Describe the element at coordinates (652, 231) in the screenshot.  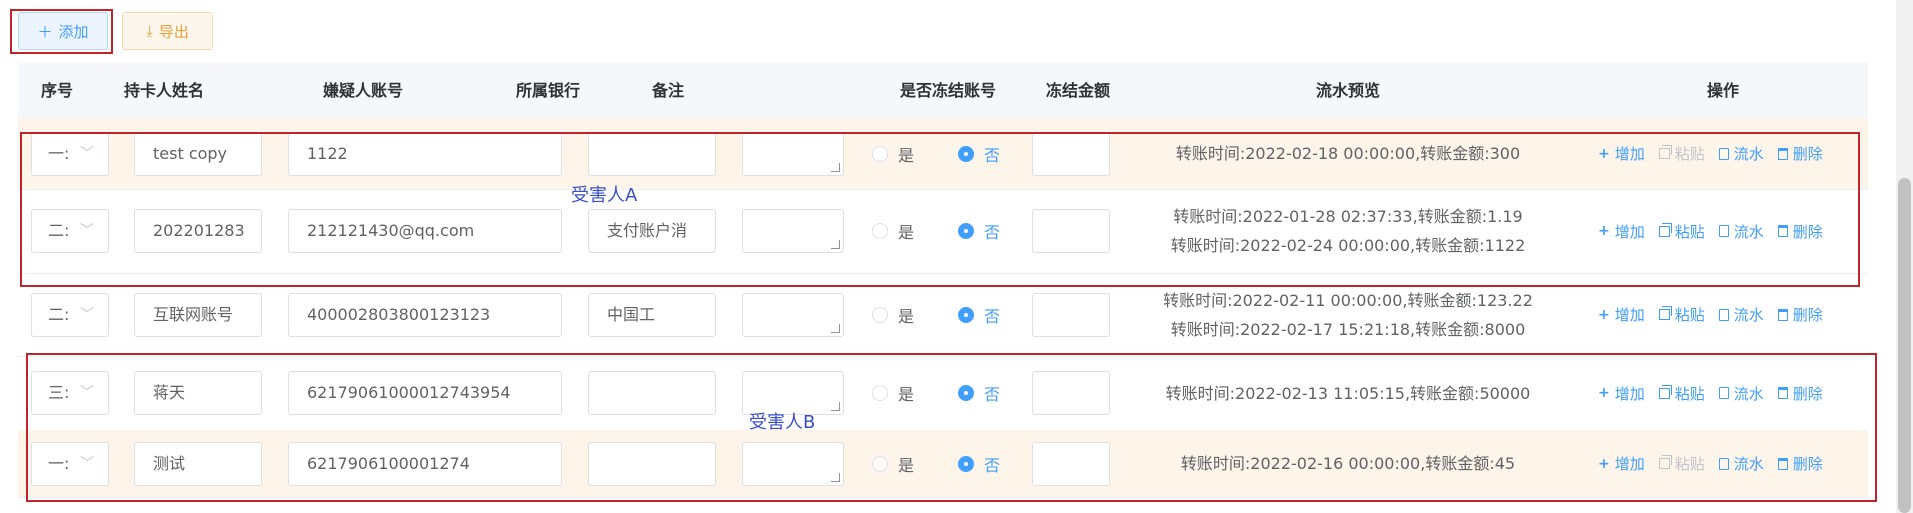
I see `bank-input: 支付账户消` at that location.